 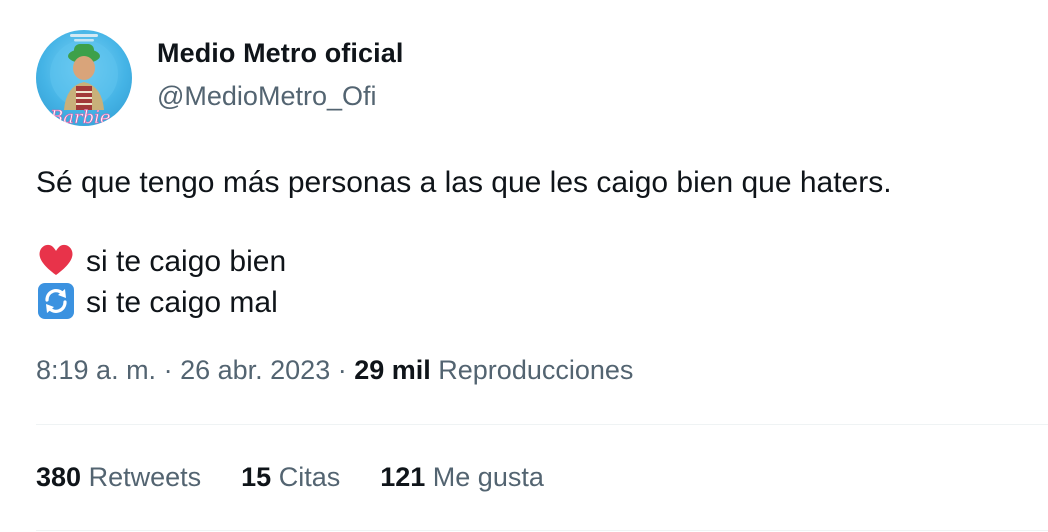 I want to click on retweets-count: 380, so click(x=59, y=477).